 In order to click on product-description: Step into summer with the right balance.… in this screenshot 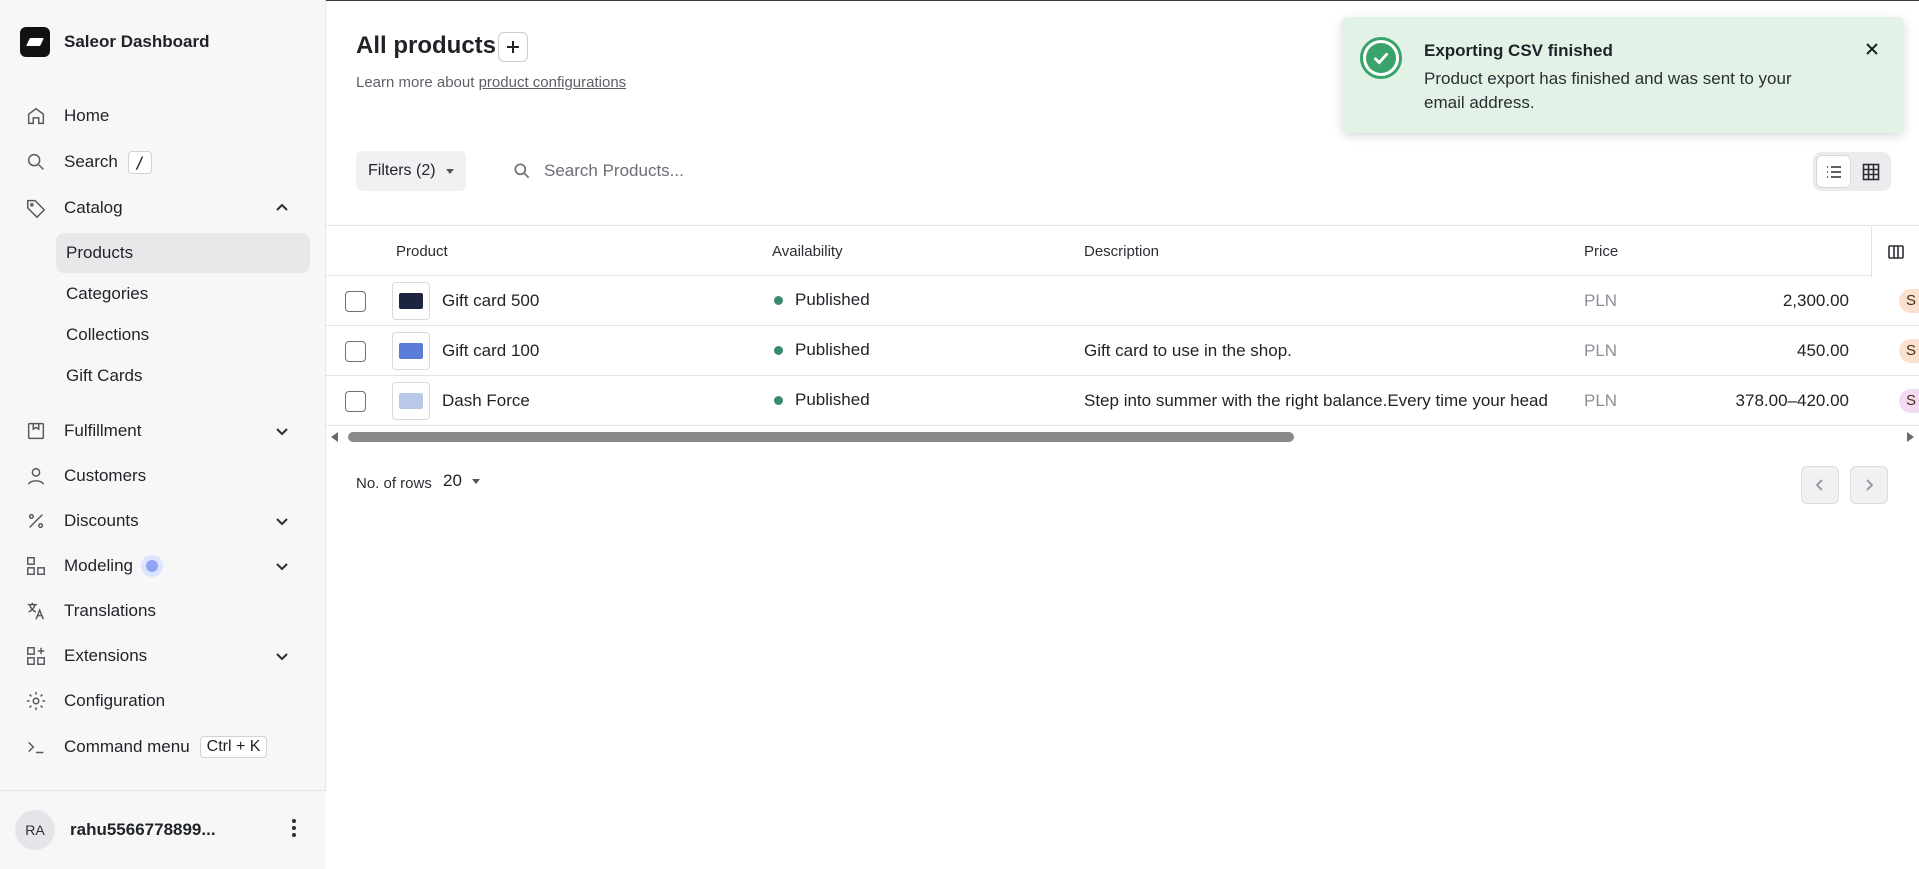, I will do `click(1316, 400)`.